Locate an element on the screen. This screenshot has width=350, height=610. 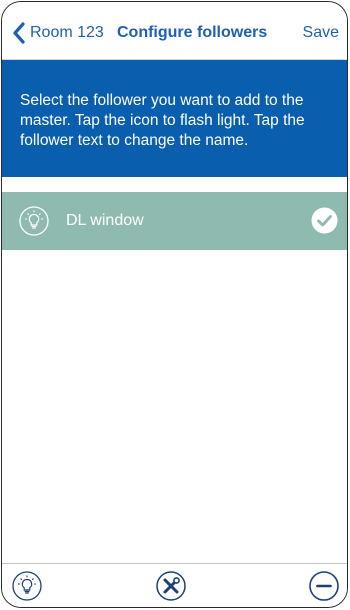
list-item: DL window is located at coordinates (174, 221).